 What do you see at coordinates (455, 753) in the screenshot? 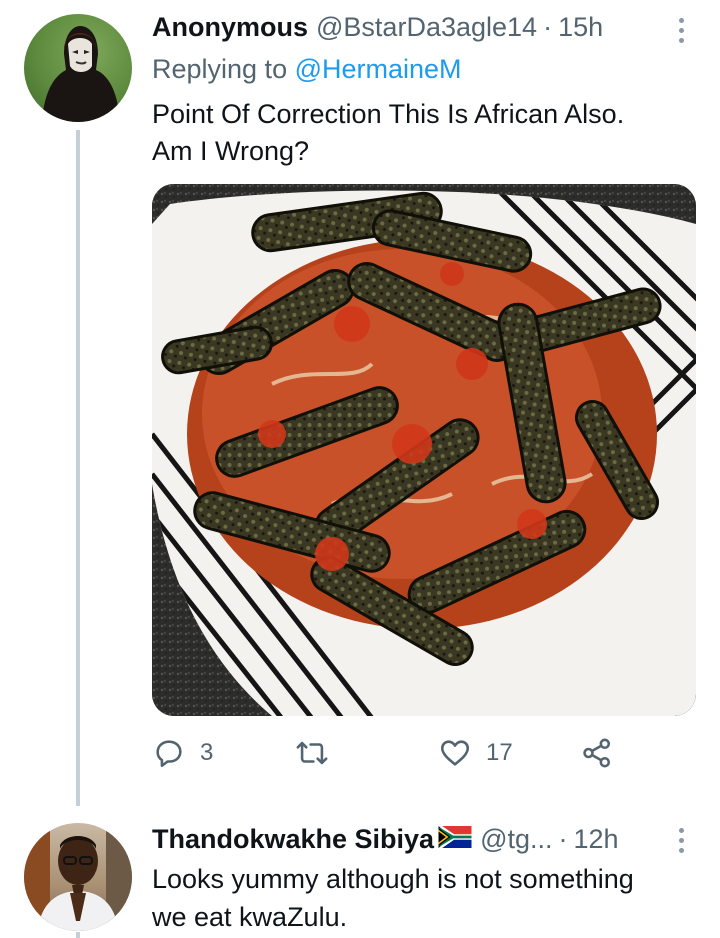
I see `like-icon` at bounding box center [455, 753].